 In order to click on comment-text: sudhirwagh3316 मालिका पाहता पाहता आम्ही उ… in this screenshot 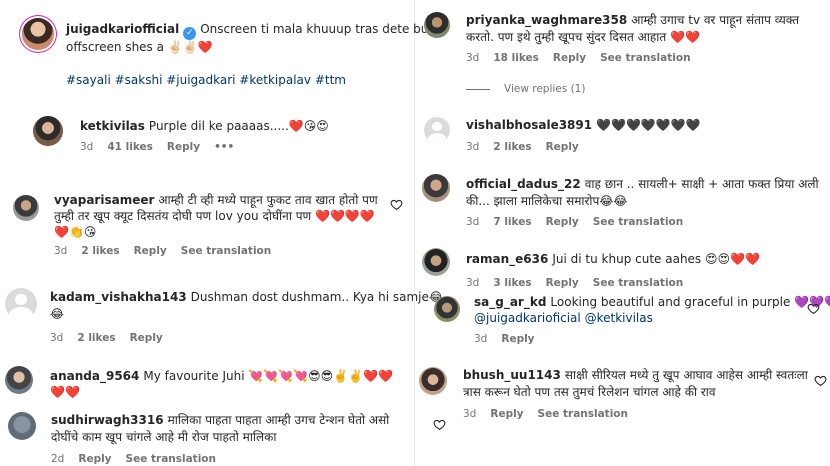, I will do `click(220, 420)`.